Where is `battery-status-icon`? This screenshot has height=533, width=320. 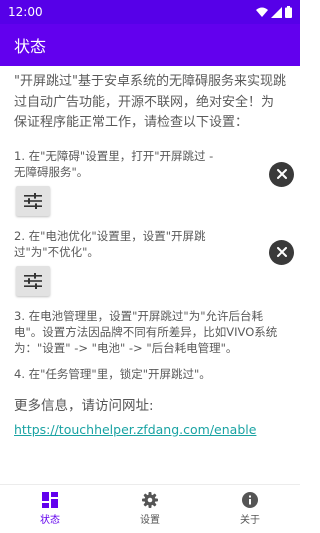
battery-status-icon is located at coordinates (281, 252).